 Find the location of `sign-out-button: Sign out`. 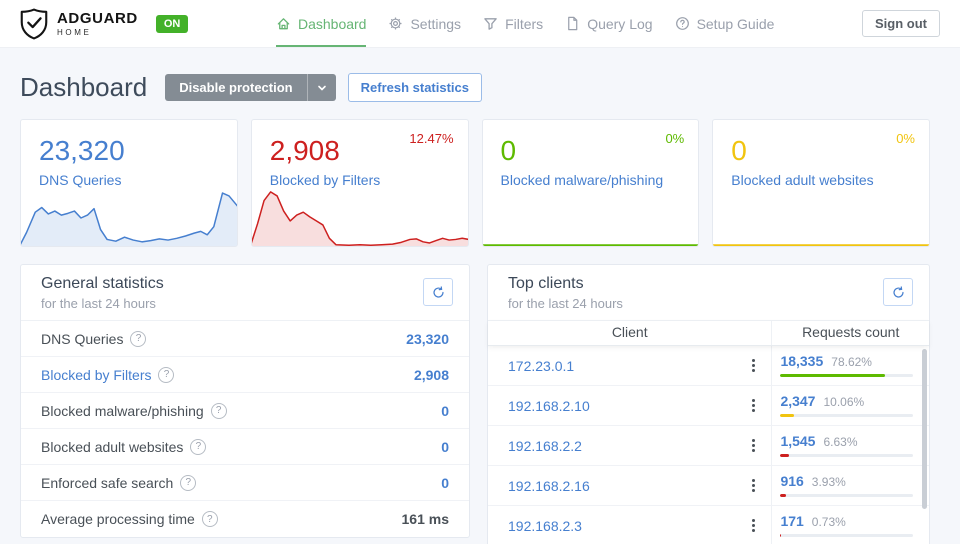

sign-out-button: Sign out is located at coordinates (901, 23).